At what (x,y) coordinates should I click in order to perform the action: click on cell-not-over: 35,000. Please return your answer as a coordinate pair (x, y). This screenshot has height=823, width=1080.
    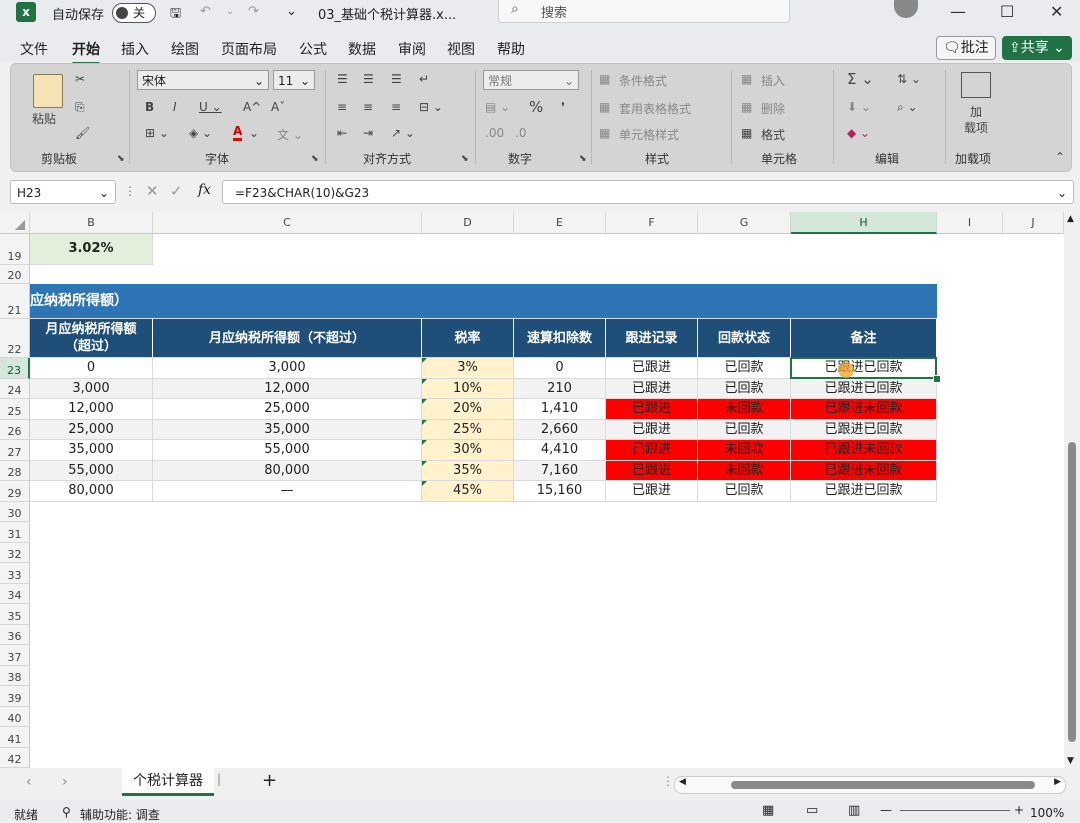
    Looking at the image, I should click on (287, 430).